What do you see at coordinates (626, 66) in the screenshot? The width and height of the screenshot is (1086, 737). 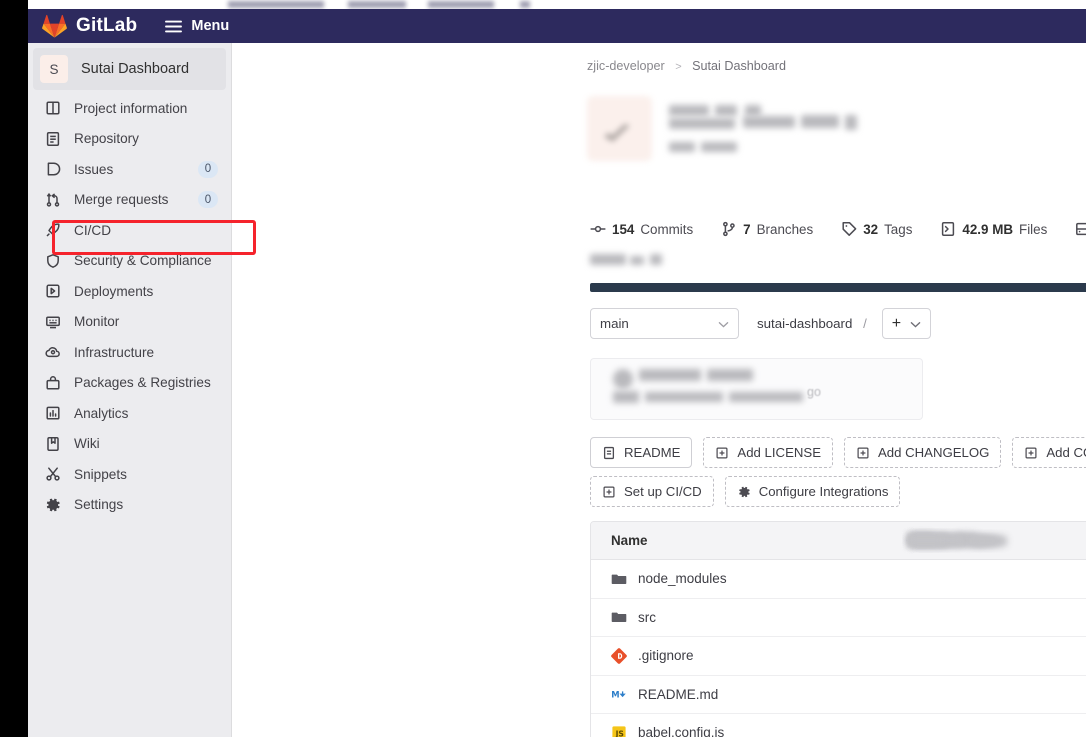 I see `breadcrumb-owner: zjic-developer` at bounding box center [626, 66].